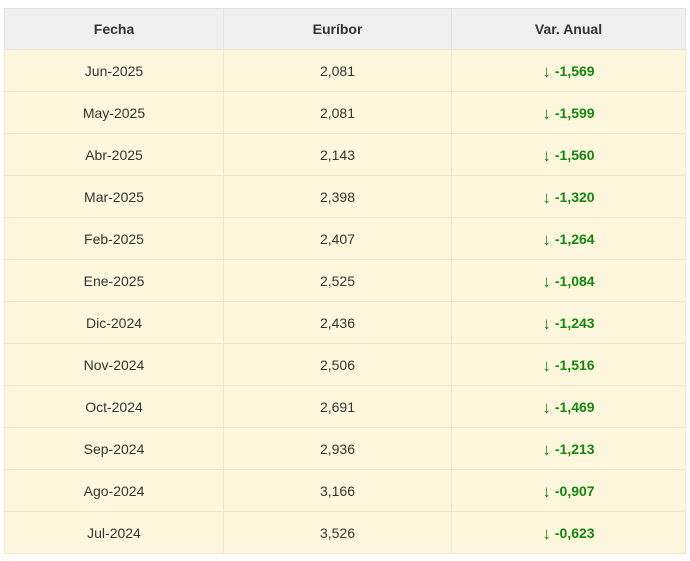 The image size is (690, 561). I want to click on header-var-anual: Var. Anual, so click(568, 29).